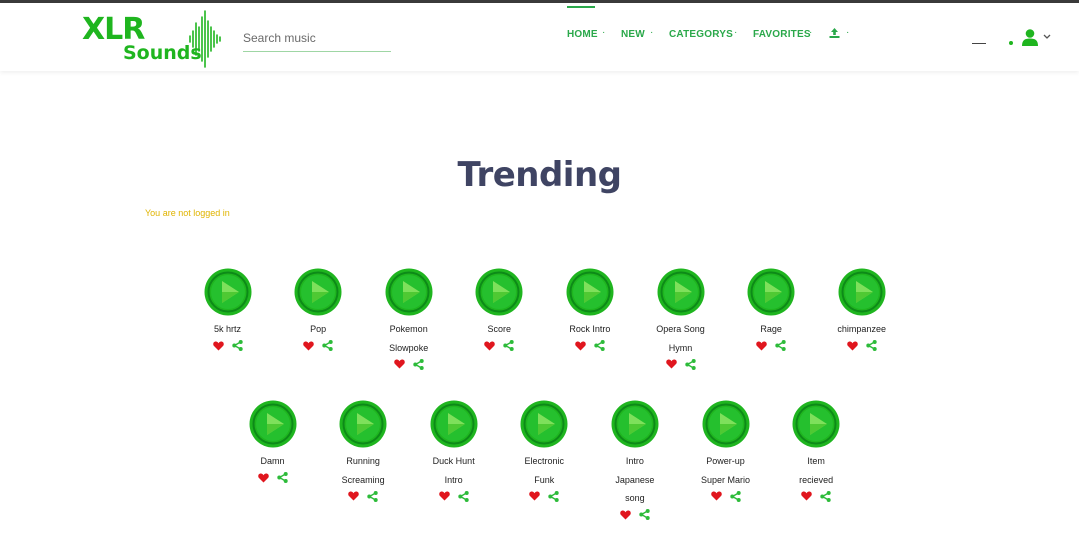 Image resolution: width=1079 pixels, height=540 pixels. What do you see at coordinates (590, 329) in the screenshot?
I see `sound-title: Rock Intro` at bounding box center [590, 329].